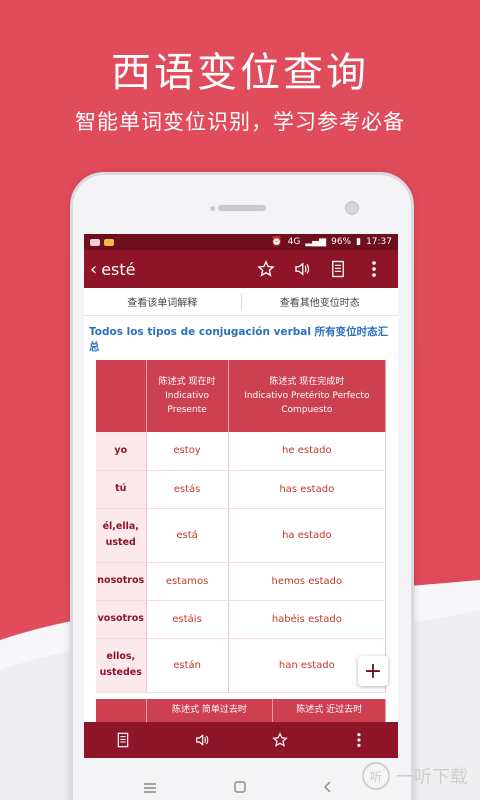  Describe the element at coordinates (121, 665) in the screenshot. I see `person-cell: ellos, ustedes` at that location.